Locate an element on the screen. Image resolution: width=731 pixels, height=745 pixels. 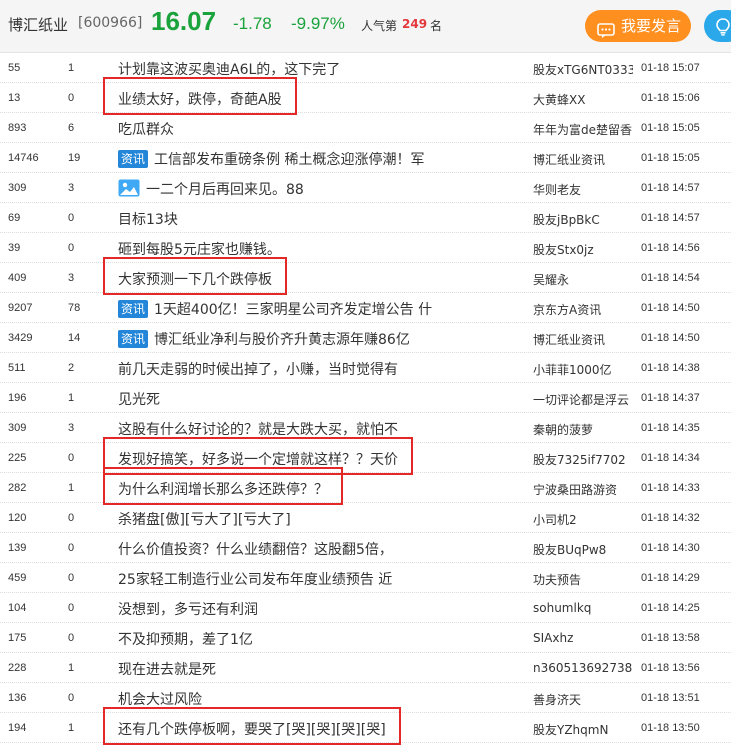
read-count: 309 is located at coordinates (17, 428).